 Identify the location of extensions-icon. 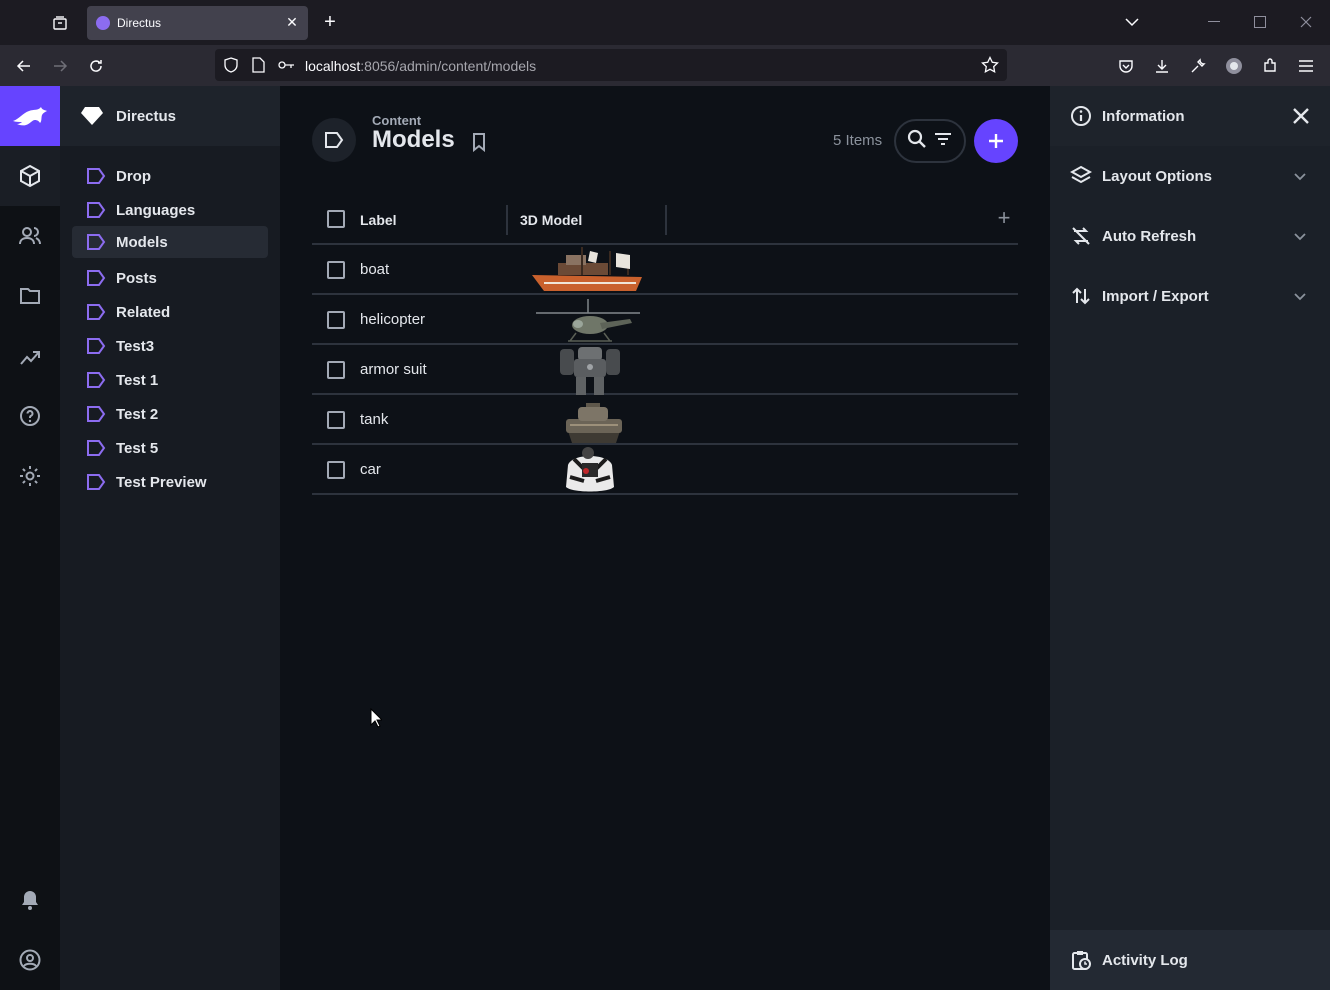
(1270, 66).